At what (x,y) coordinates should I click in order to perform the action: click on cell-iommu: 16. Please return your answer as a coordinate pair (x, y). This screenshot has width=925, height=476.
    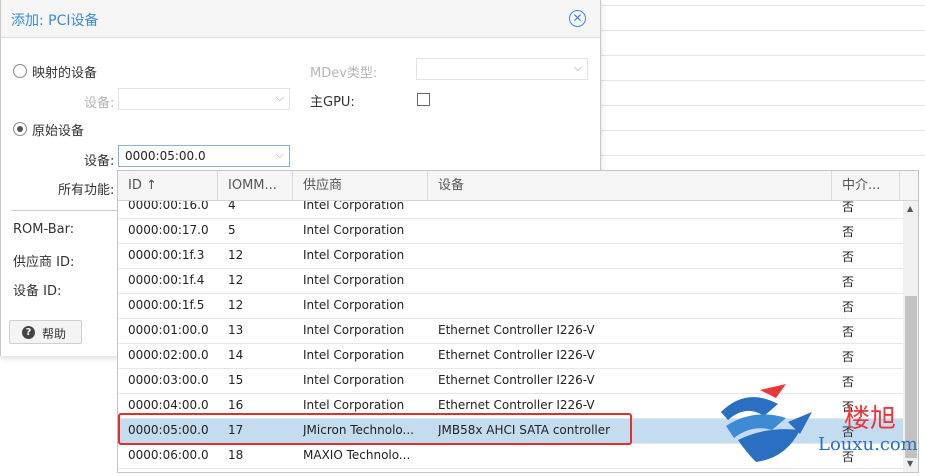
    Looking at the image, I should click on (236, 405).